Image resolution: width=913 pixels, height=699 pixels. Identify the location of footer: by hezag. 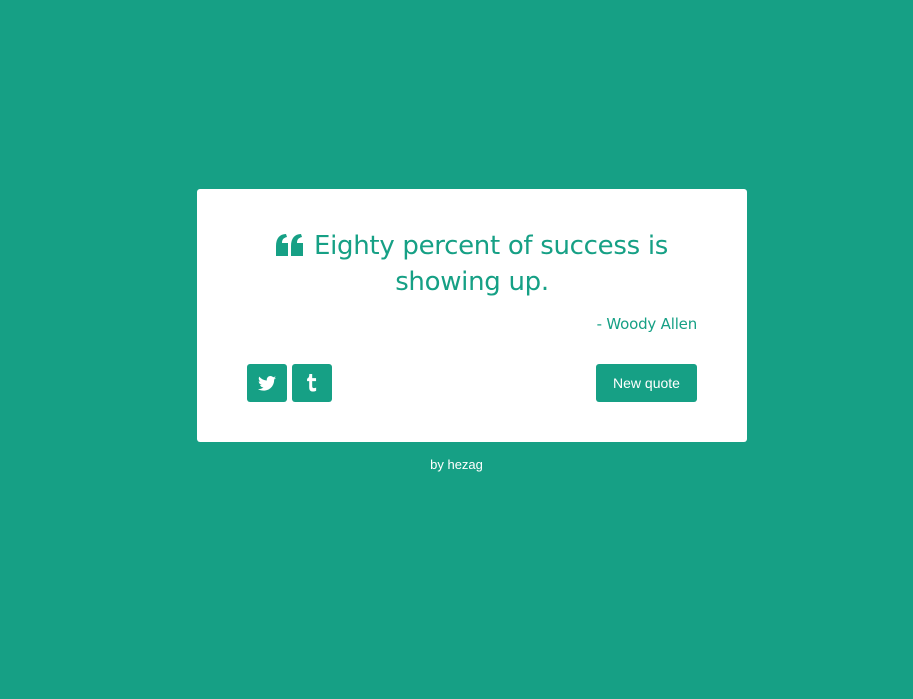
(456, 464).